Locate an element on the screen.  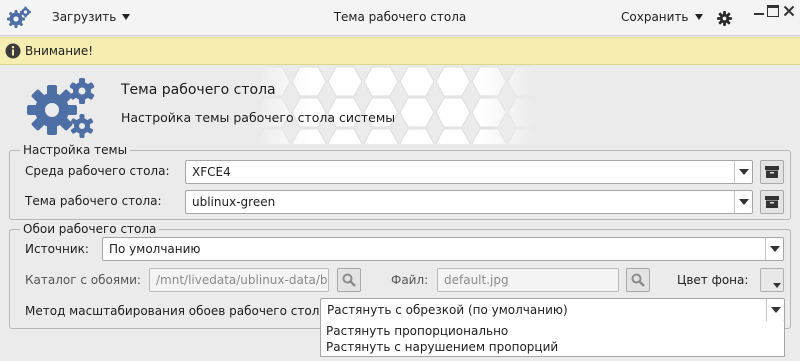
file-field: default.jpg is located at coordinates (528, 280).